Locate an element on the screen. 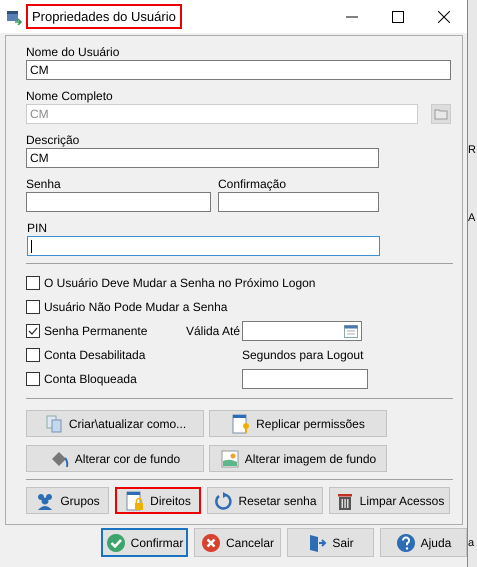 The width and height of the screenshot is (477, 567). field-label: Confirmação is located at coordinates (253, 184).